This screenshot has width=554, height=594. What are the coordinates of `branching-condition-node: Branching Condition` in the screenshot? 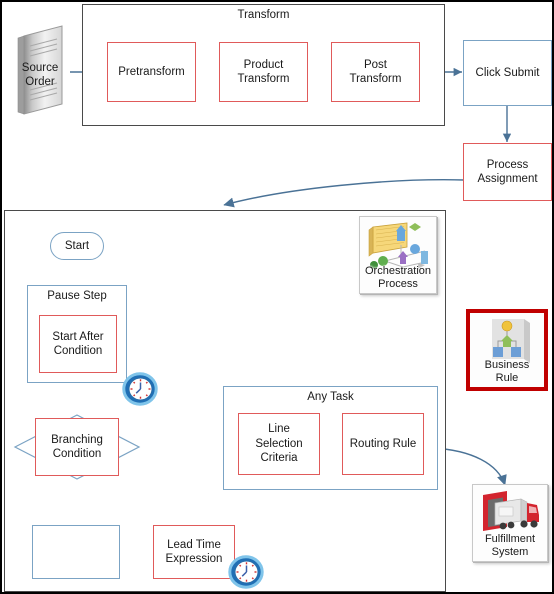 It's located at (77, 447).